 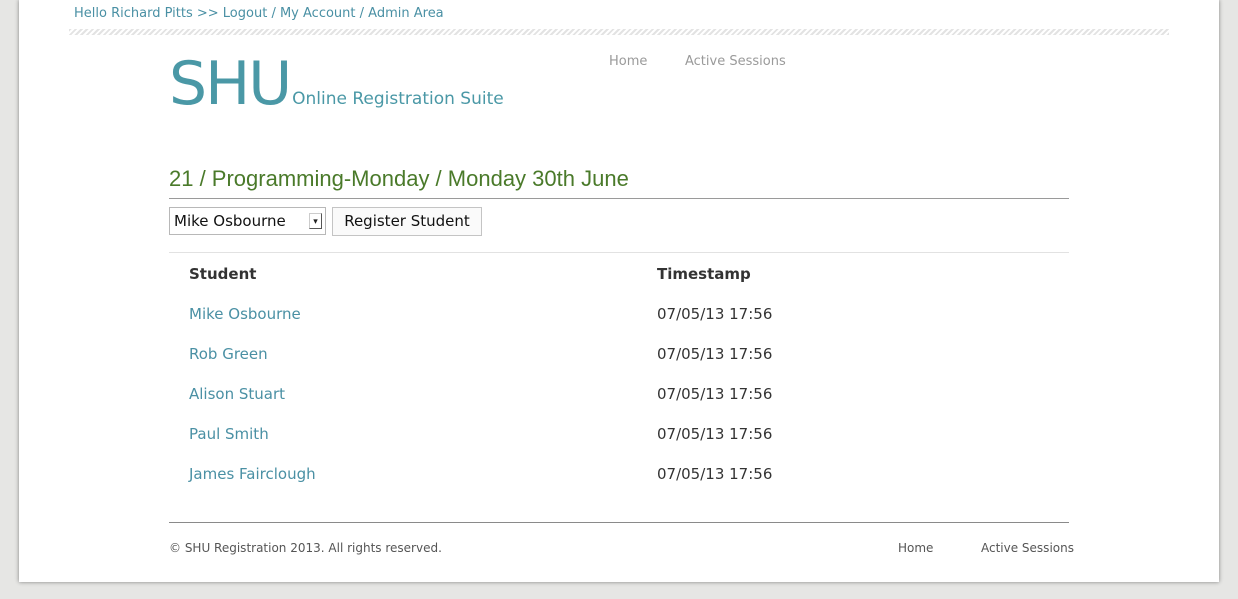 What do you see at coordinates (223, 274) in the screenshot?
I see `column-header-student: Student` at bounding box center [223, 274].